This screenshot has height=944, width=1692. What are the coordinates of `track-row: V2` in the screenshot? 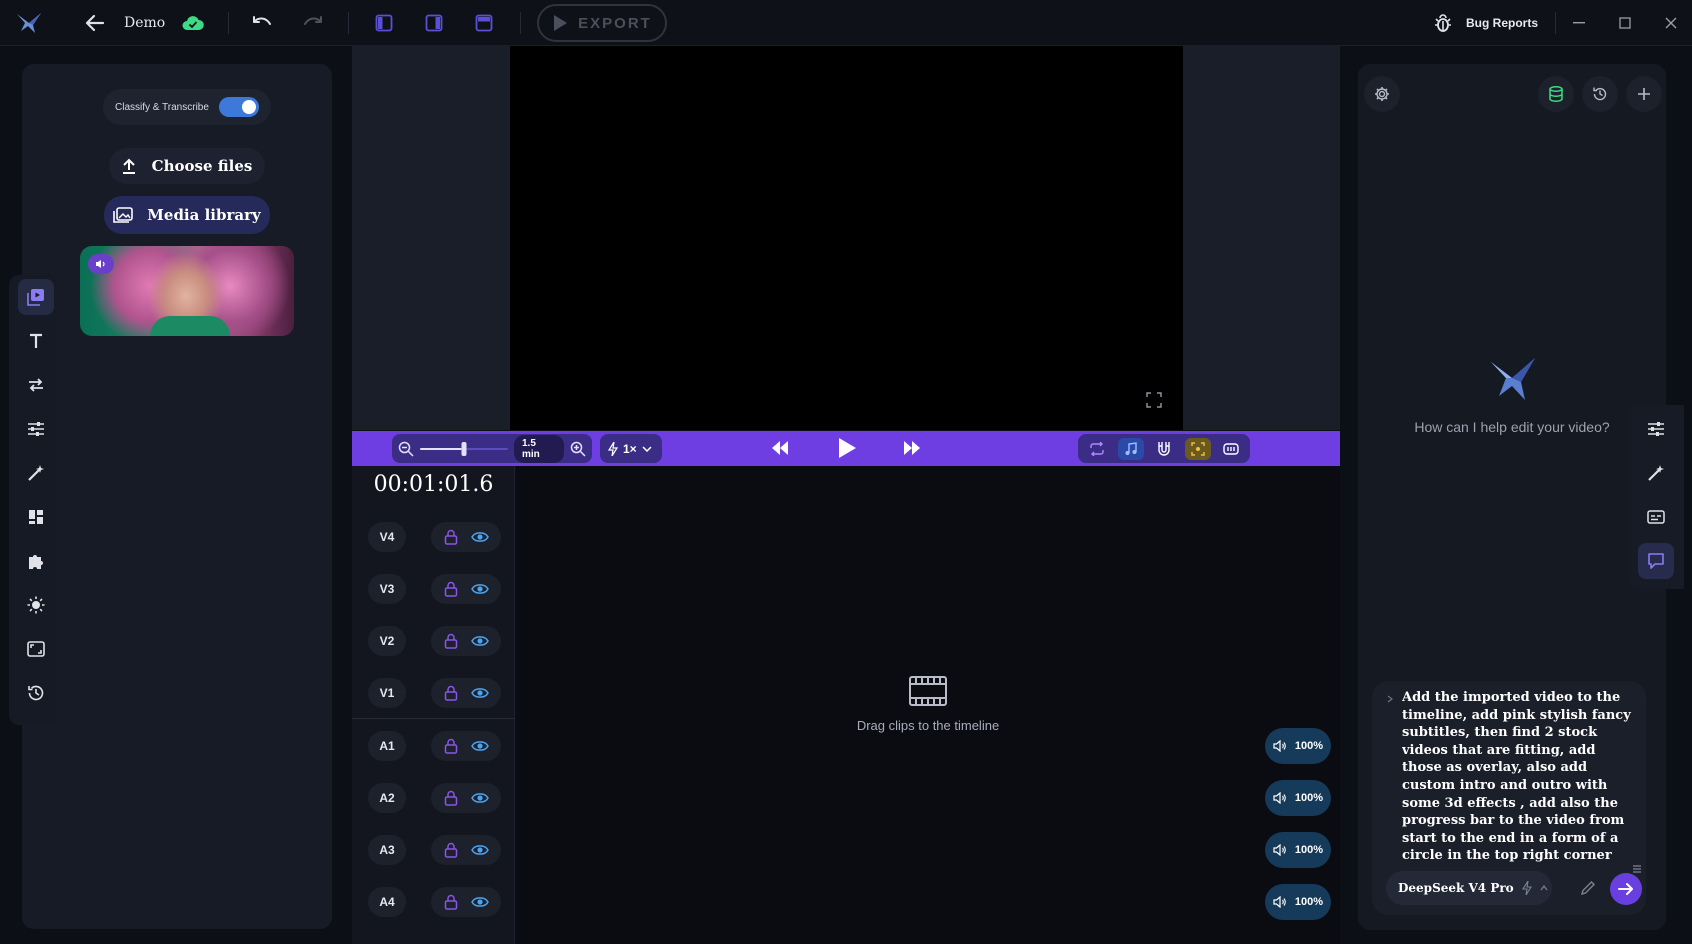 It's located at (438, 641).